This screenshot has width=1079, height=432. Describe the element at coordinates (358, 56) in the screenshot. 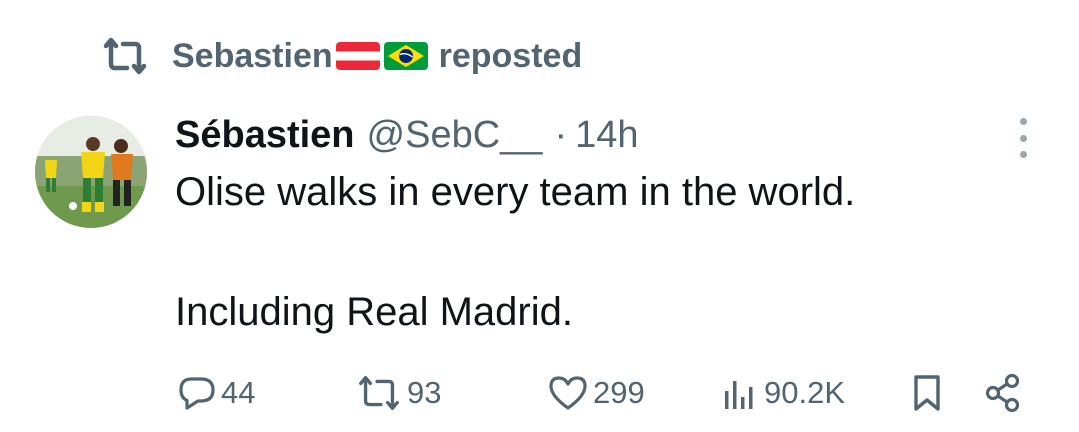

I see `austria-flag-icon` at that location.